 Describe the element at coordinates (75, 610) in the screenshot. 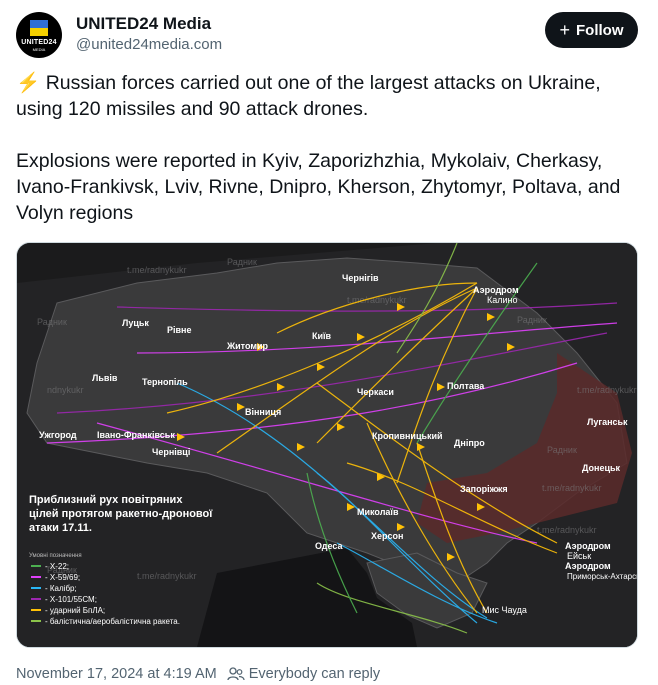

I see `legend-label: - ударний БпЛА;` at that location.